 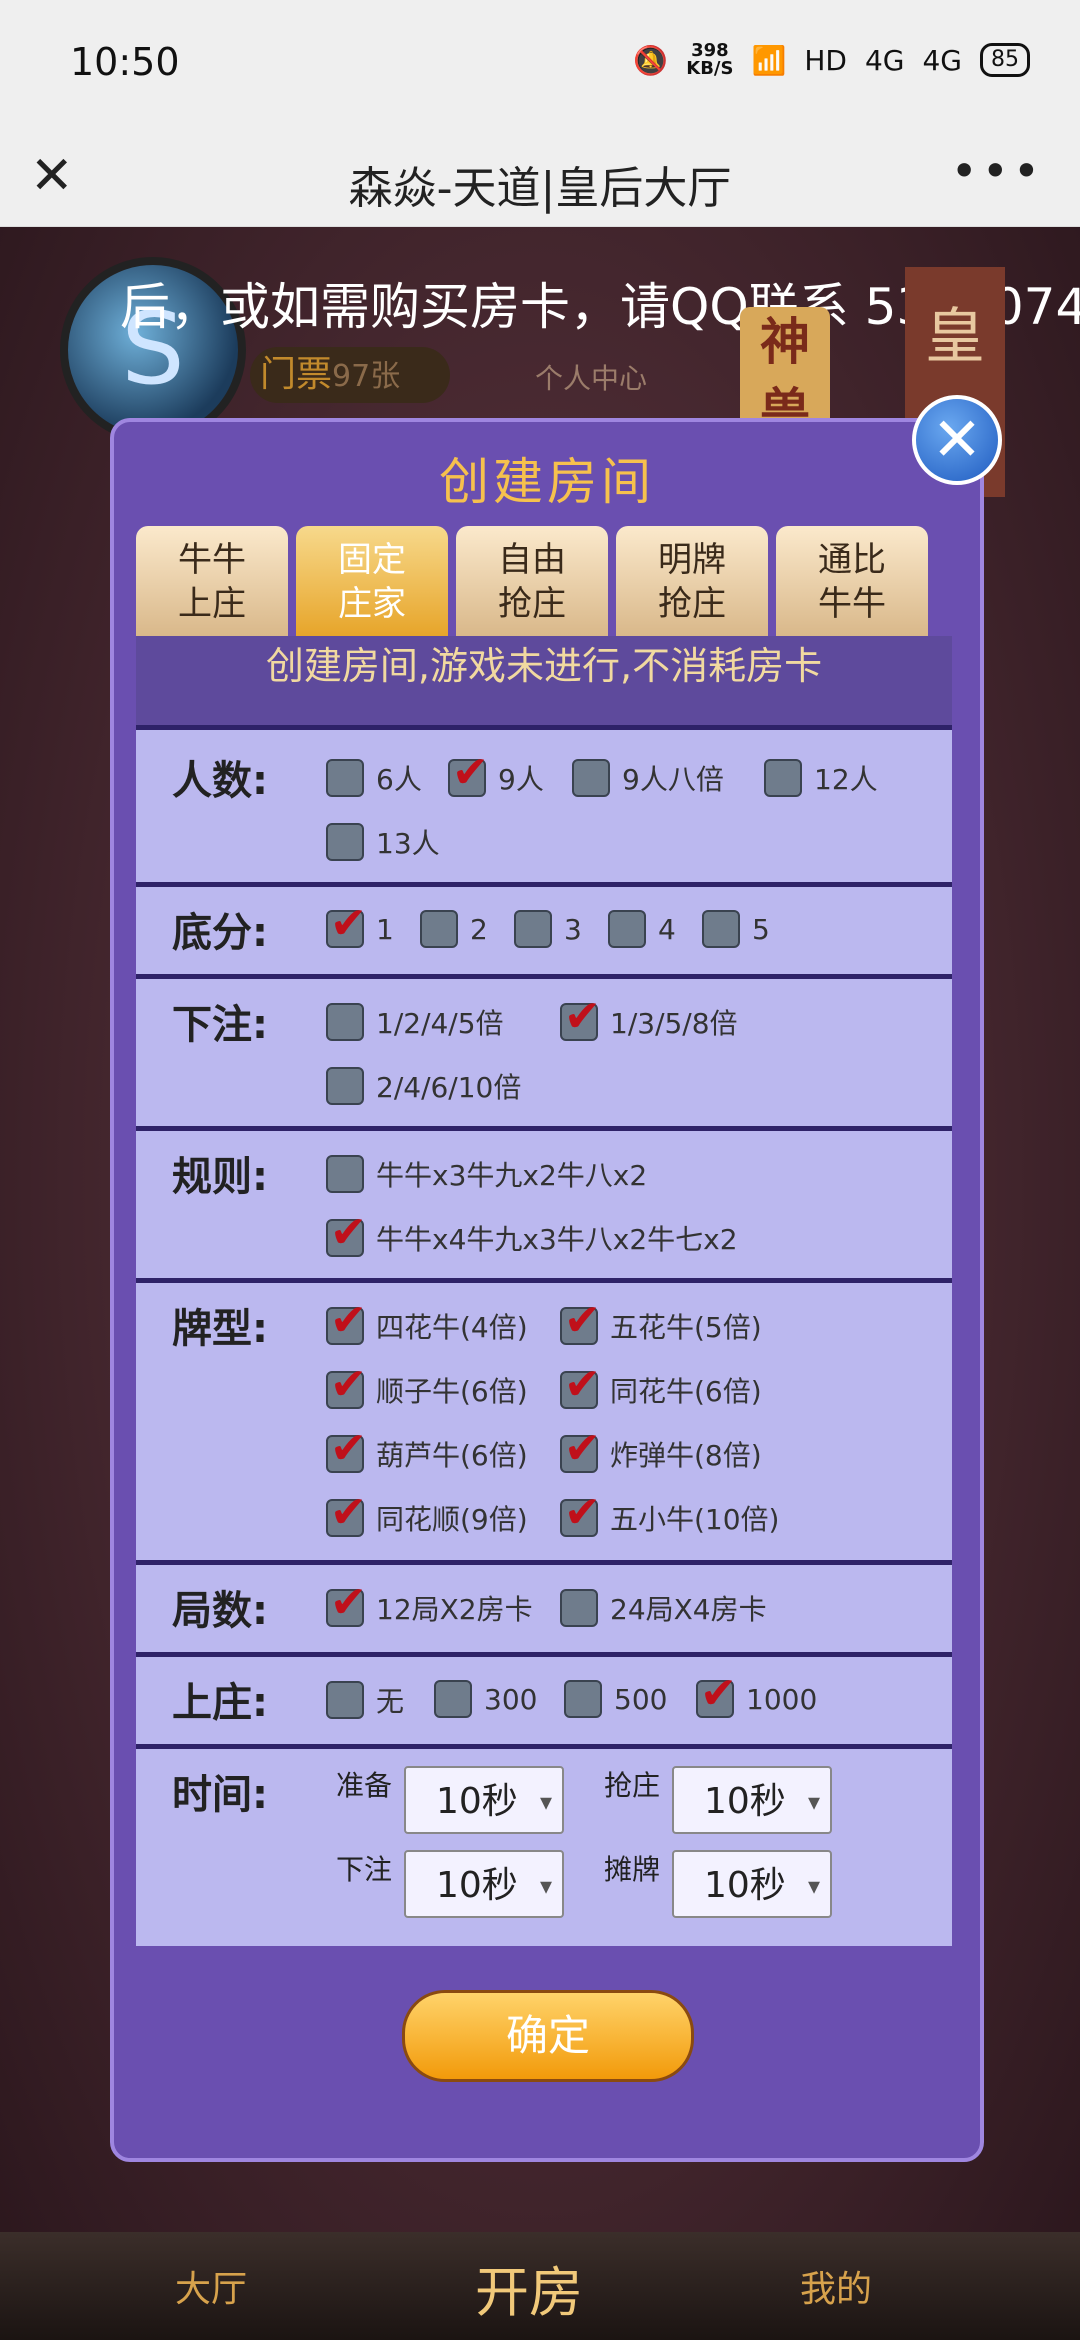 I want to click on confirm-button: 确定, so click(x=548, y=2036).